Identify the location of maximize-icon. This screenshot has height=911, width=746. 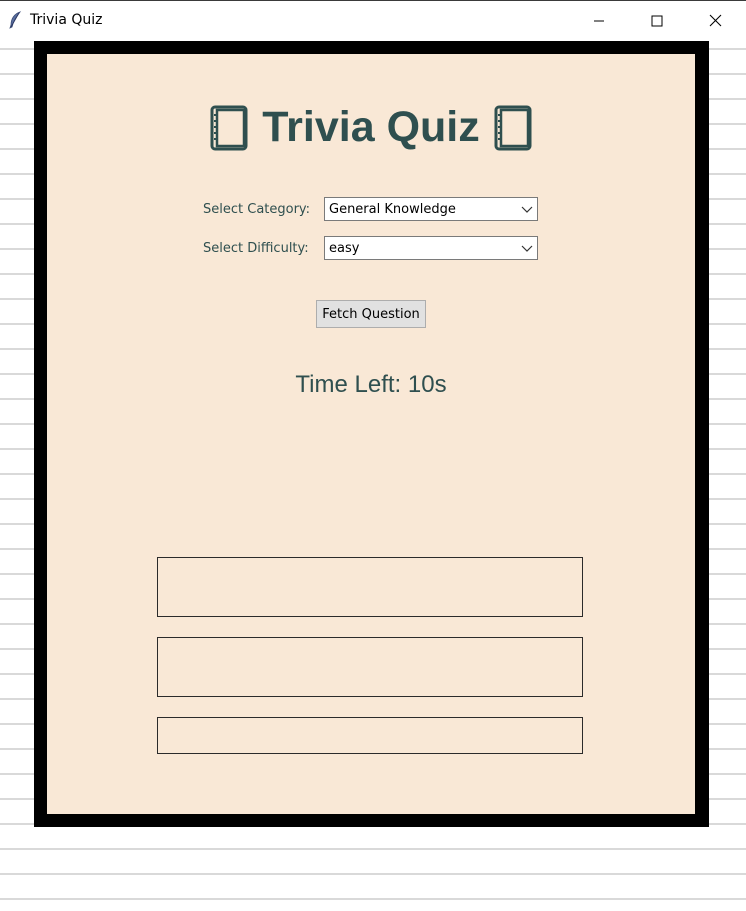
(657, 21).